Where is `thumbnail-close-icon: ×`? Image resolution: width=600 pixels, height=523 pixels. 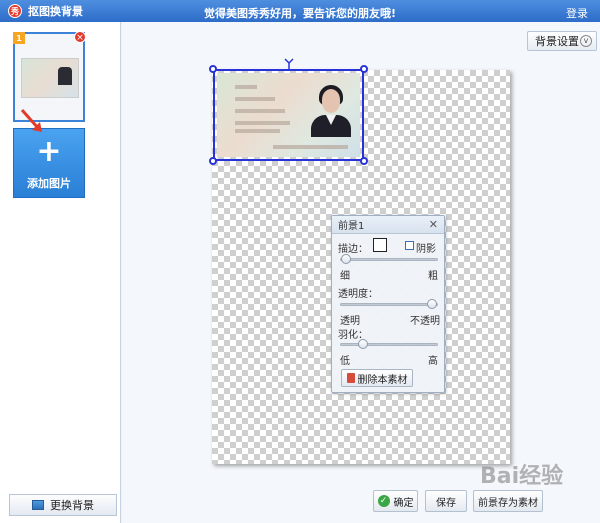
thumbnail-close-icon: × is located at coordinates (80, 37).